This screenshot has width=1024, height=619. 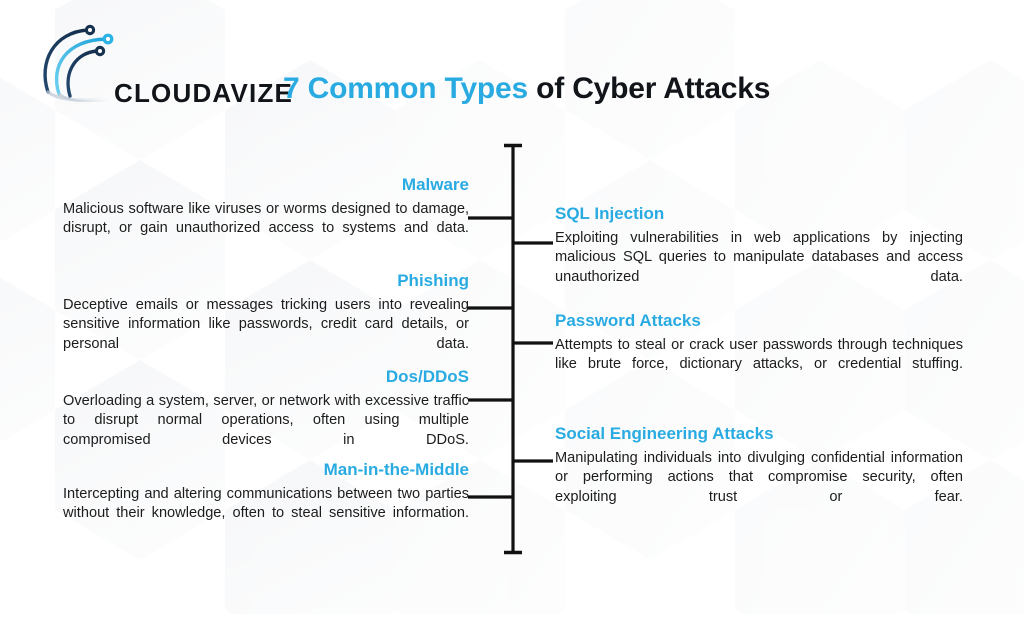 I want to click on attack-title: Malware, so click(x=435, y=184).